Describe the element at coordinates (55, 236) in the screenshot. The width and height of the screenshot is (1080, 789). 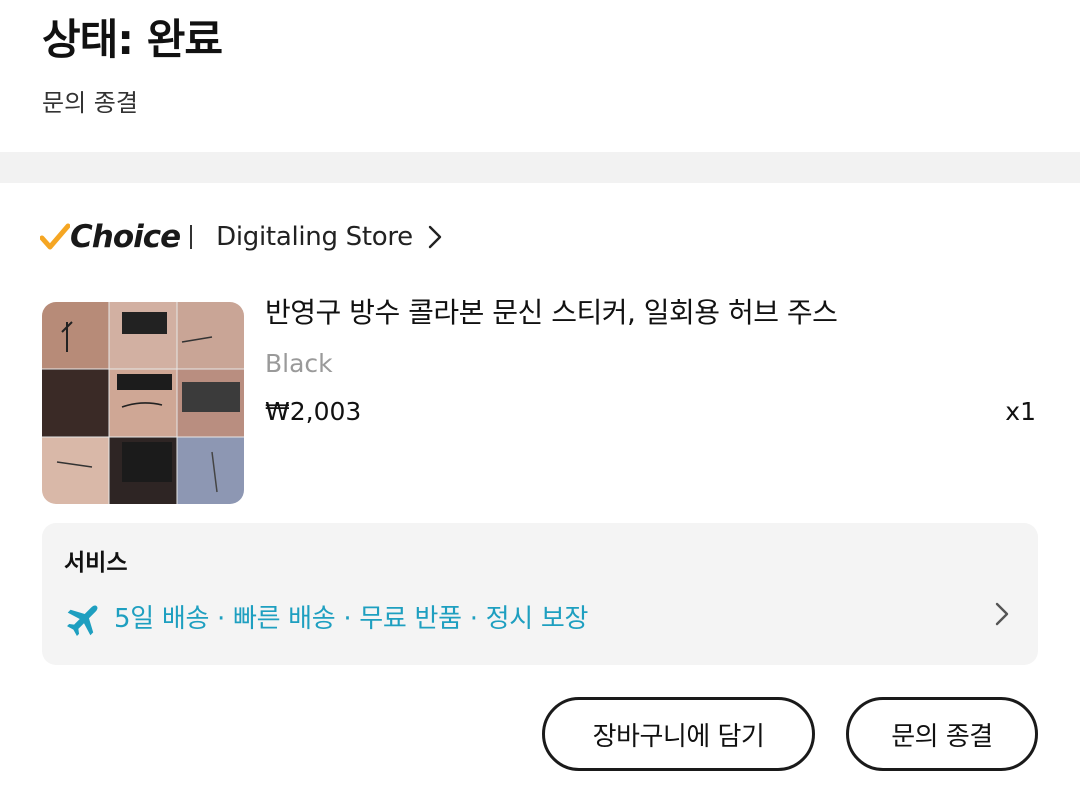
I see `checkmark-icon` at that location.